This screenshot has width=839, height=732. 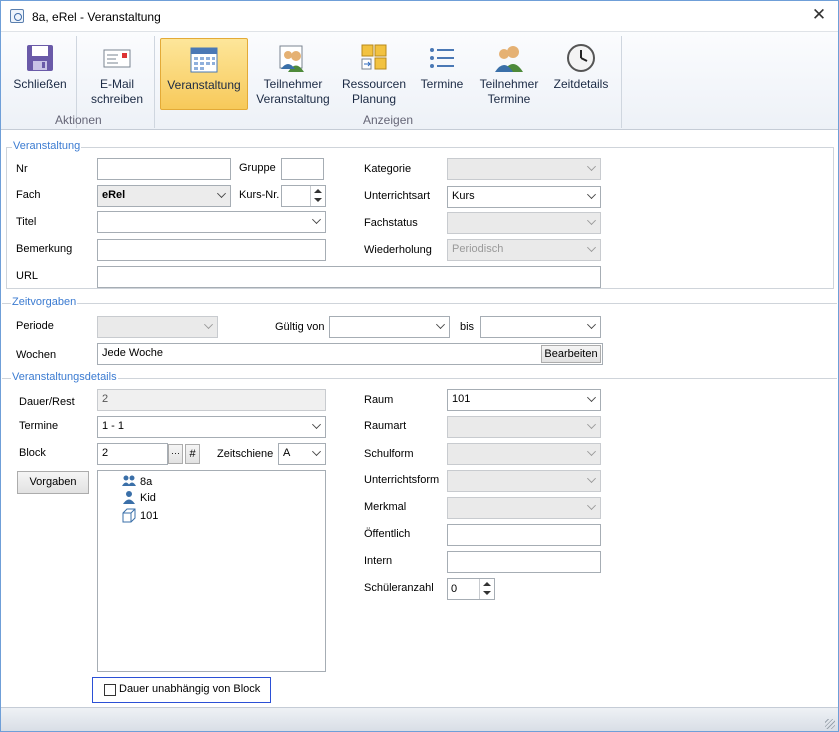 I want to click on bis-select, so click(x=540, y=327).